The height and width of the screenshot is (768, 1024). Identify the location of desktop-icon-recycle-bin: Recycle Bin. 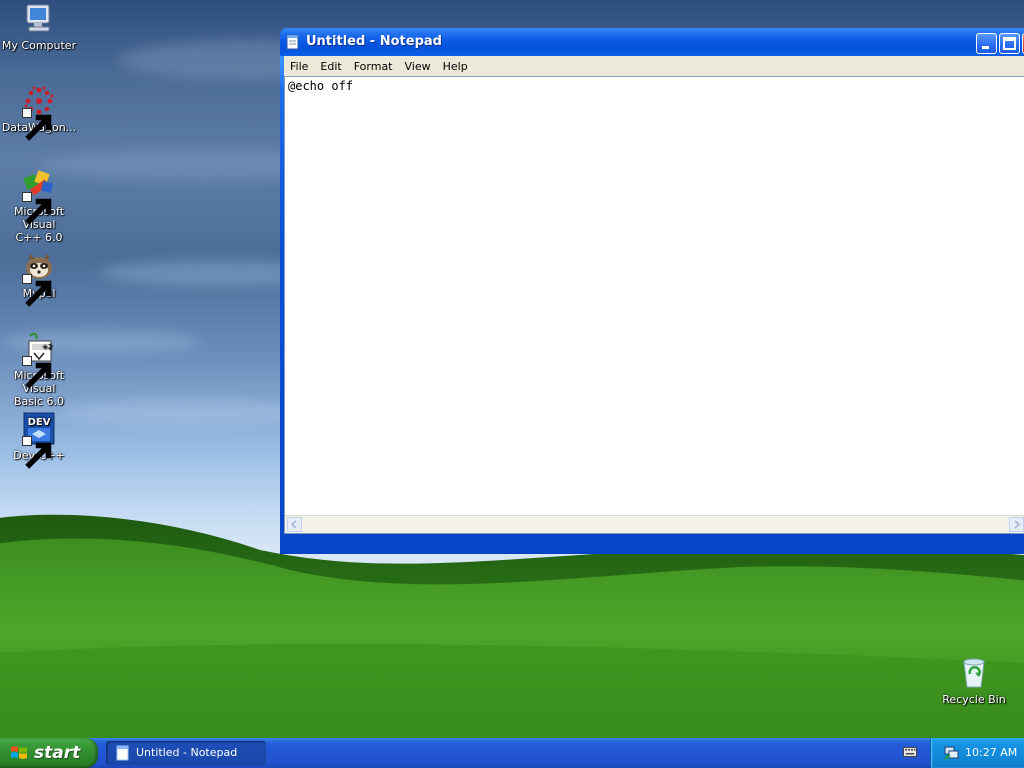
(974, 681).